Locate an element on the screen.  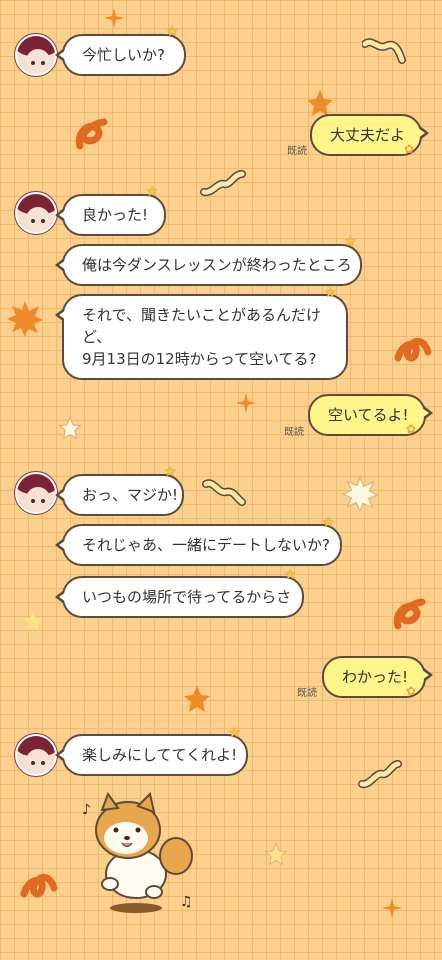
dancing-dog-sticker: ♪ ♫ is located at coordinates (142, 852).